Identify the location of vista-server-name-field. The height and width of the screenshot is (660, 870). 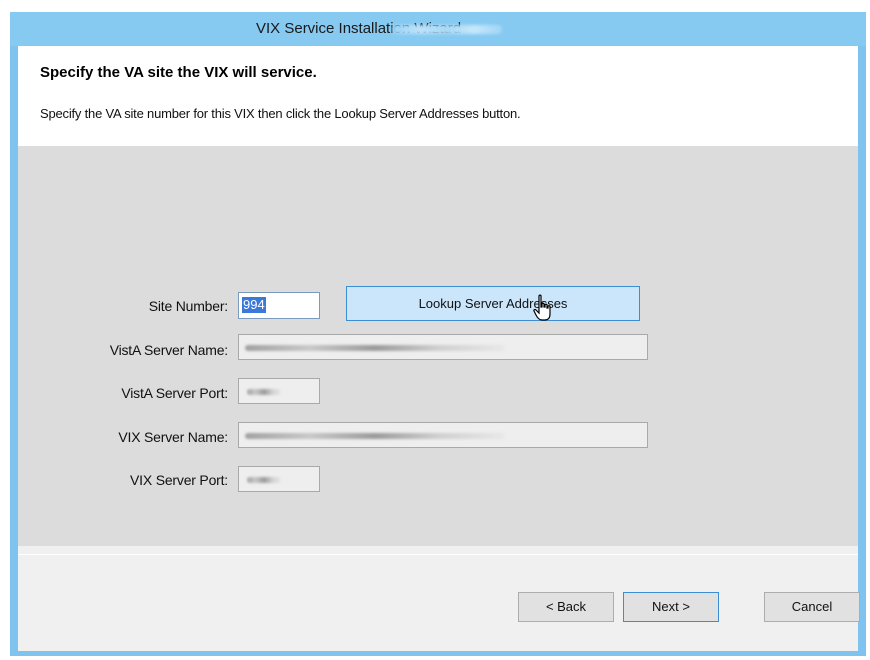
(443, 347).